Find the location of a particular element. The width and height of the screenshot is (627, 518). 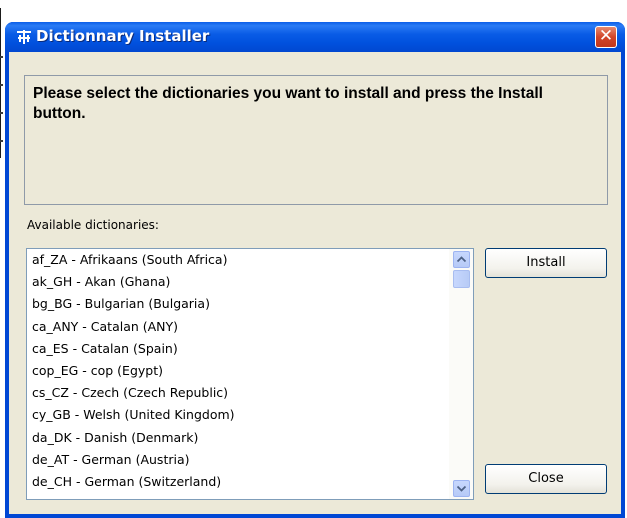

dictionary-list-item: ak_GH - Akan (Ghana) is located at coordinates (237, 282).